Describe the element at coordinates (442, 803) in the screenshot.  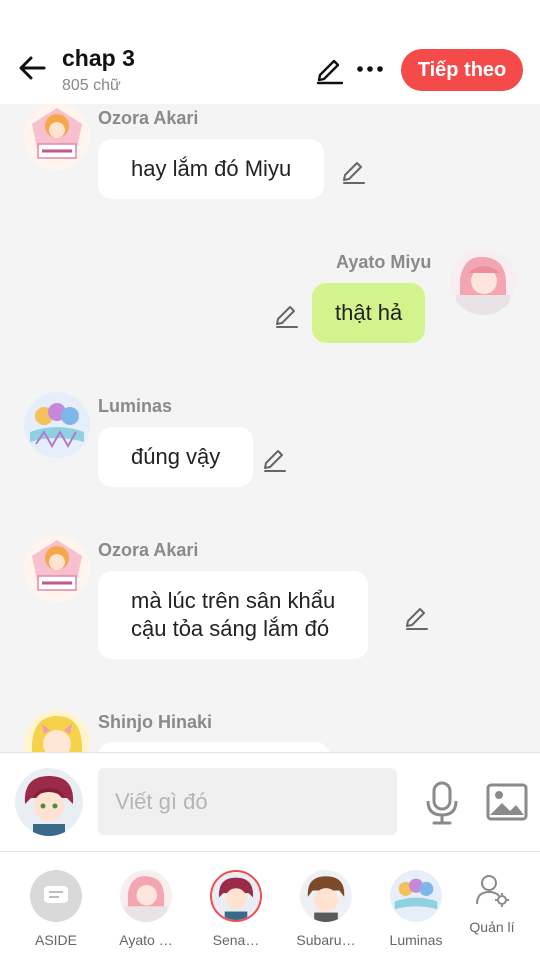
I see `microphone-icon` at that location.